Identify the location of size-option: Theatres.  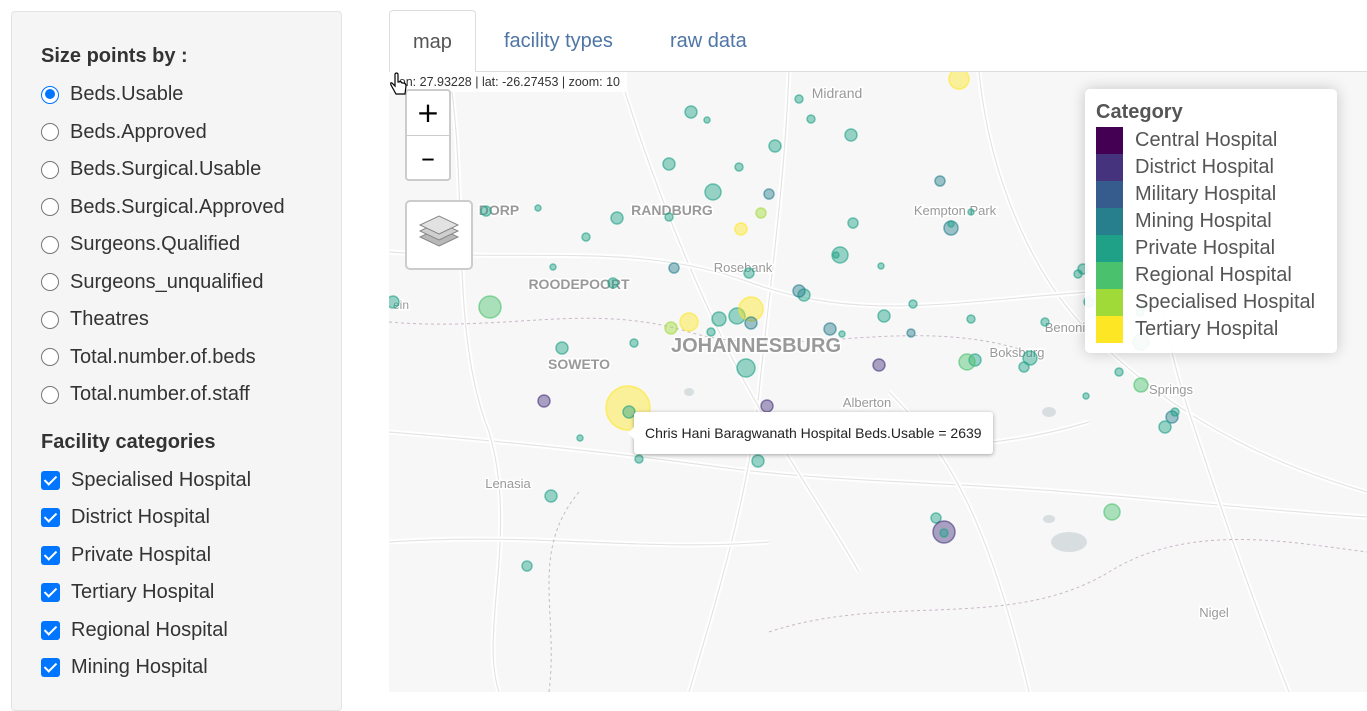
(176, 320).